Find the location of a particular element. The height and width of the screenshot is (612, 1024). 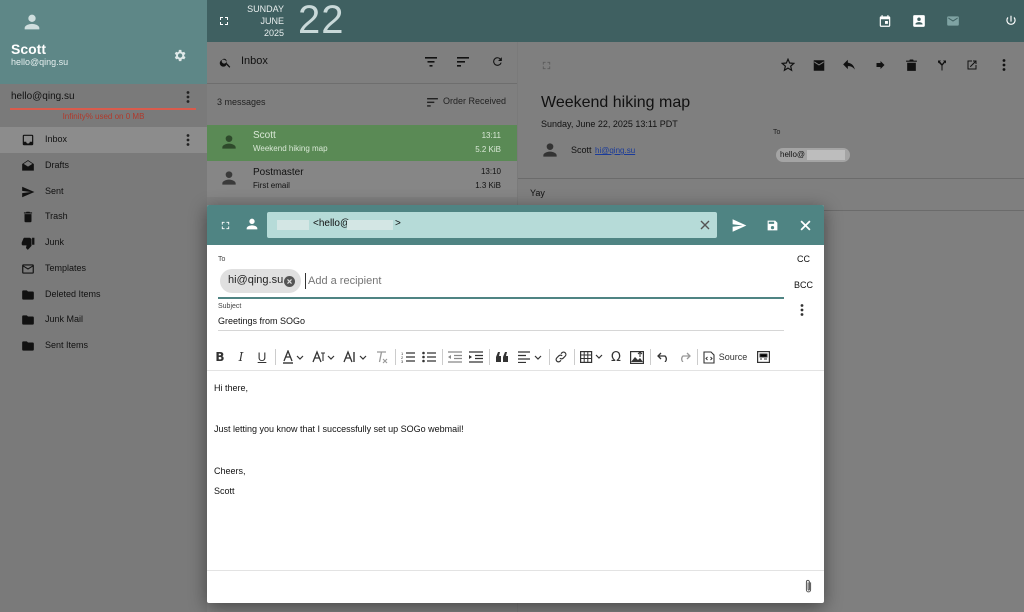

star-icon is located at coordinates (788, 65).